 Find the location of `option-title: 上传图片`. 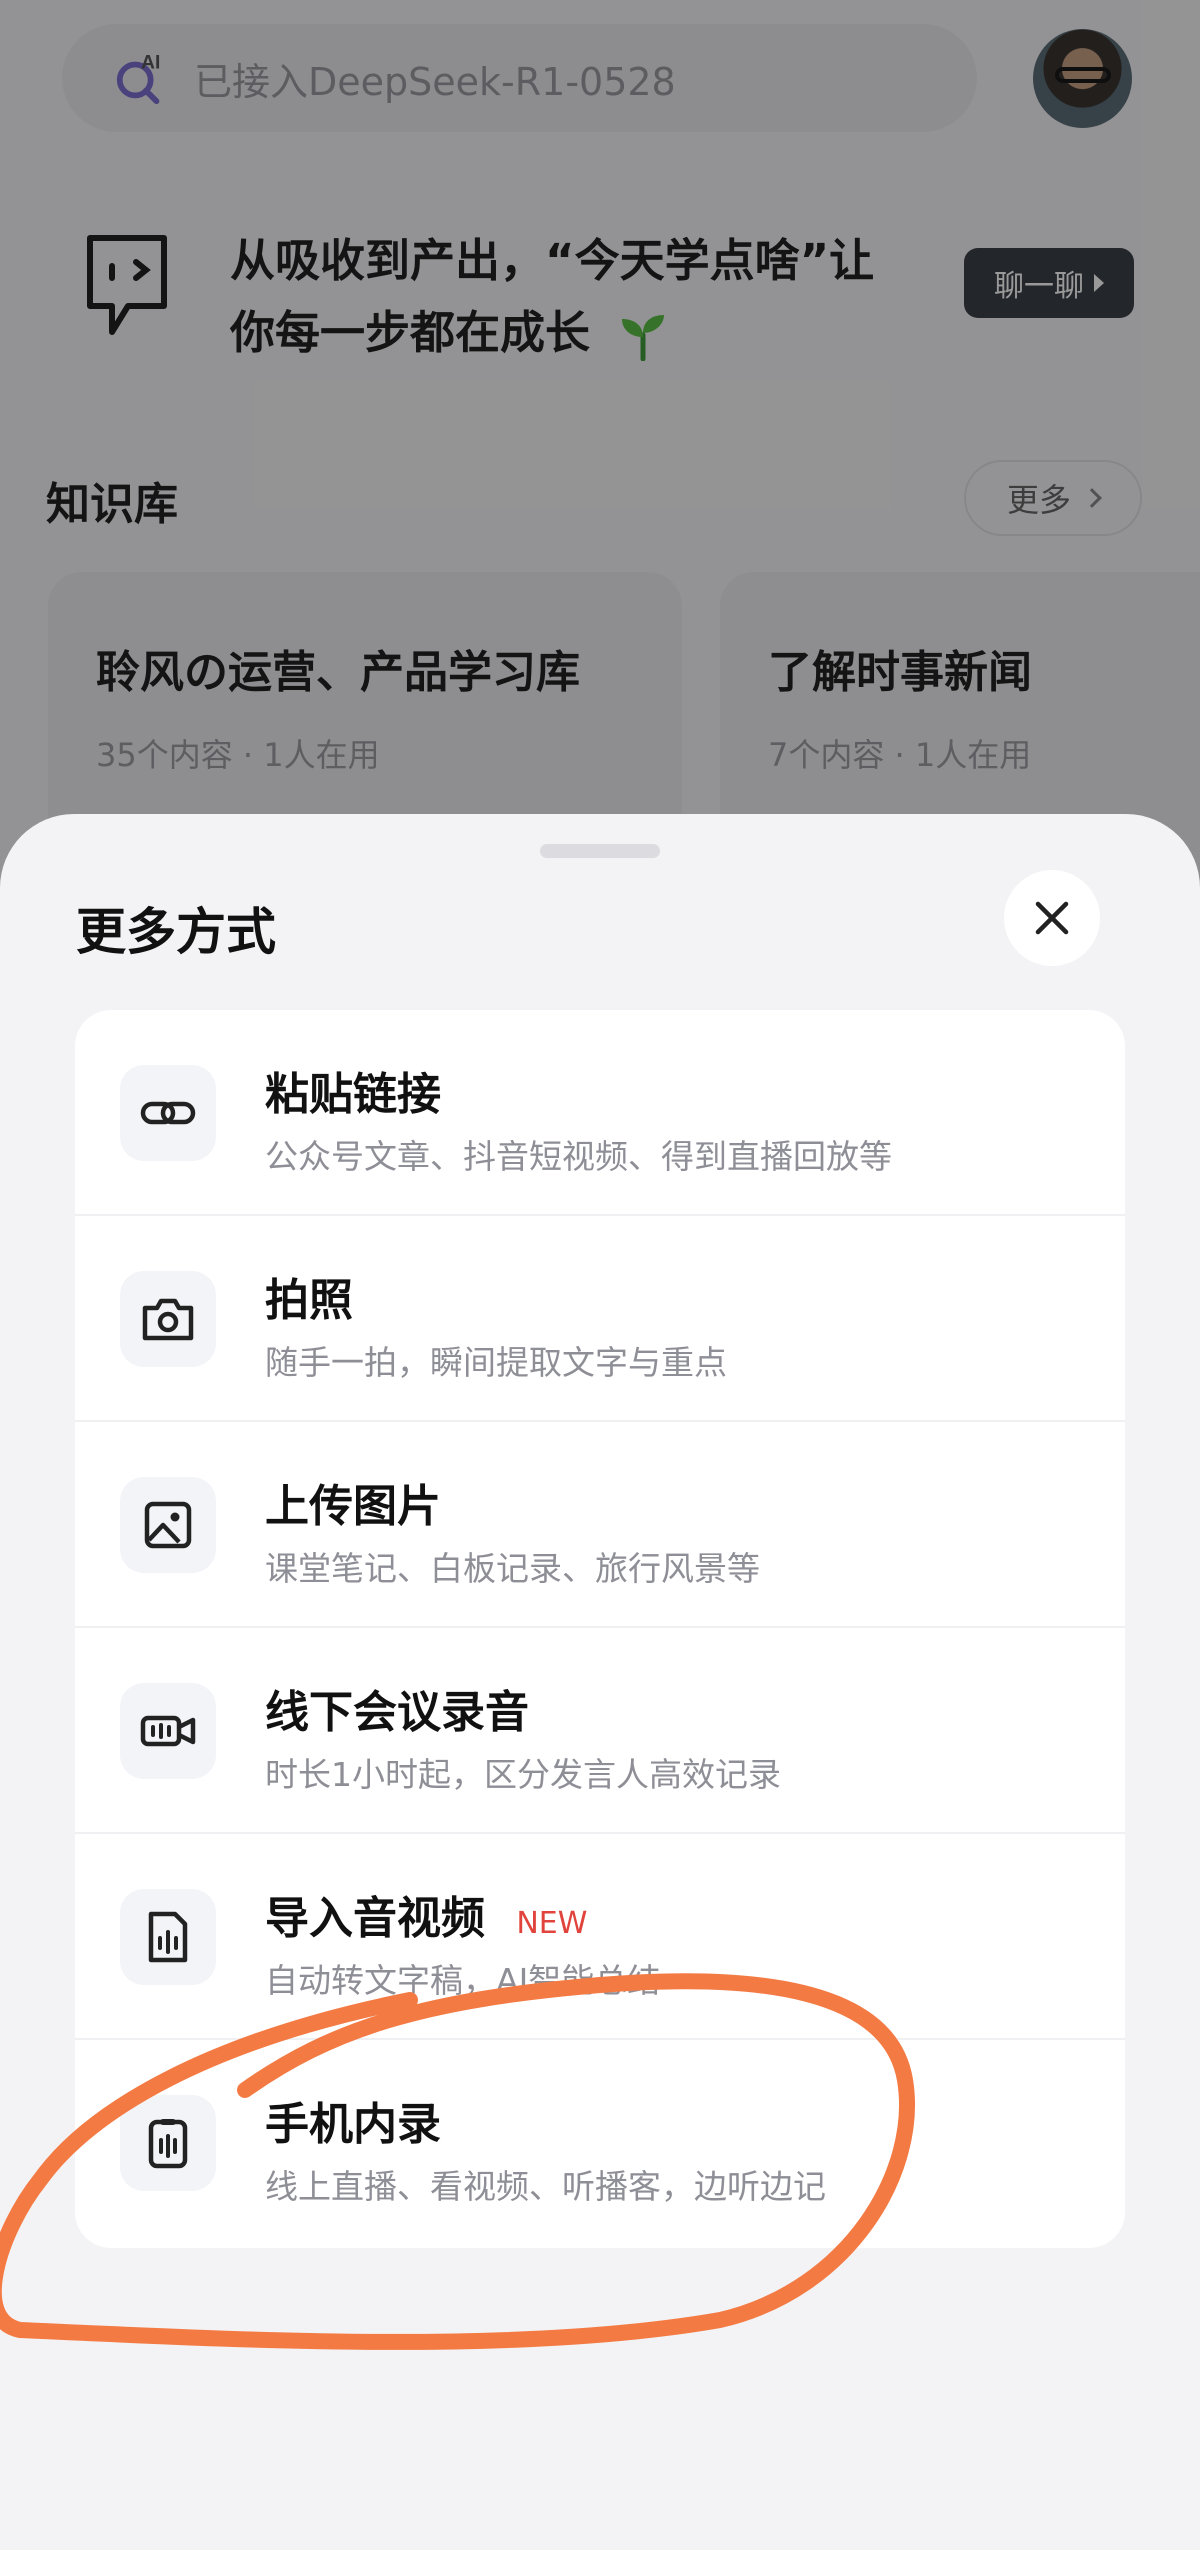

option-title: 上传图片 is located at coordinates (353, 1506).